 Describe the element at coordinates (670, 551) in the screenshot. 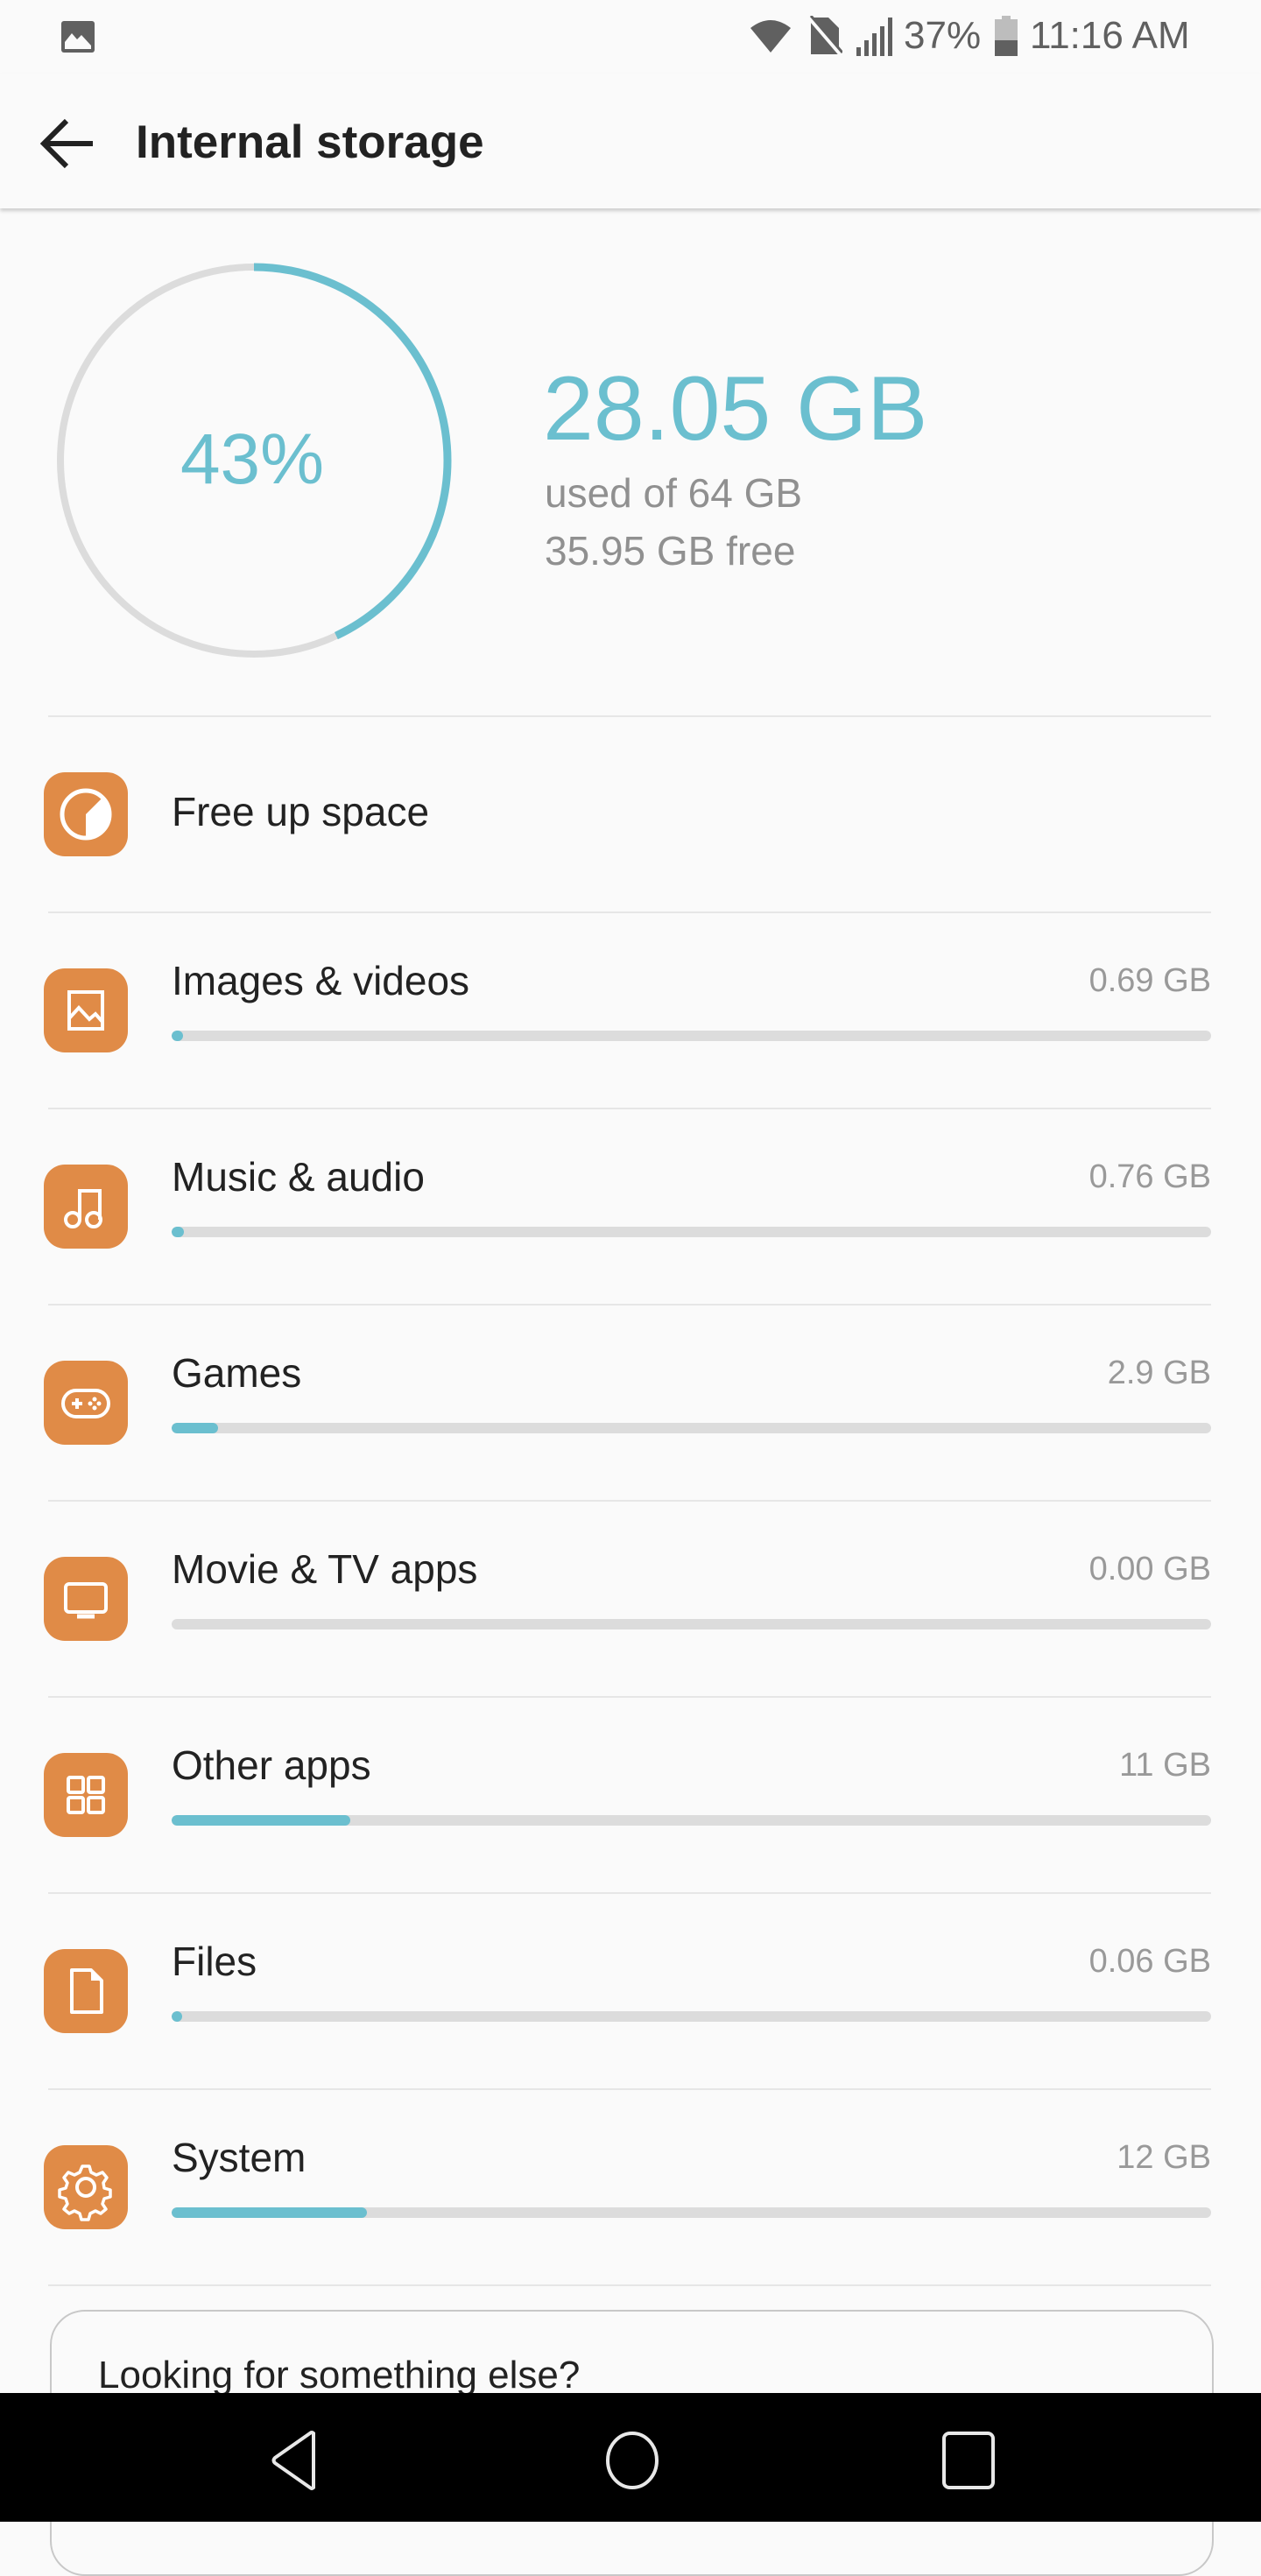

I see `free-amount: 35.95 GB free` at that location.